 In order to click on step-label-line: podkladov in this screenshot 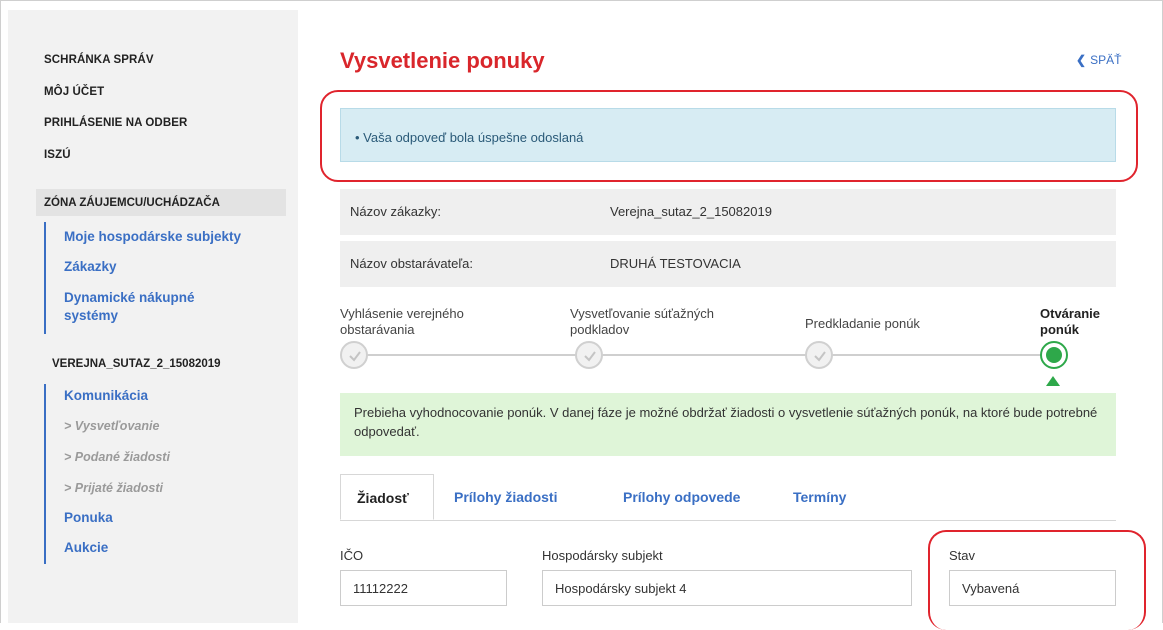, I will do `click(600, 329)`.